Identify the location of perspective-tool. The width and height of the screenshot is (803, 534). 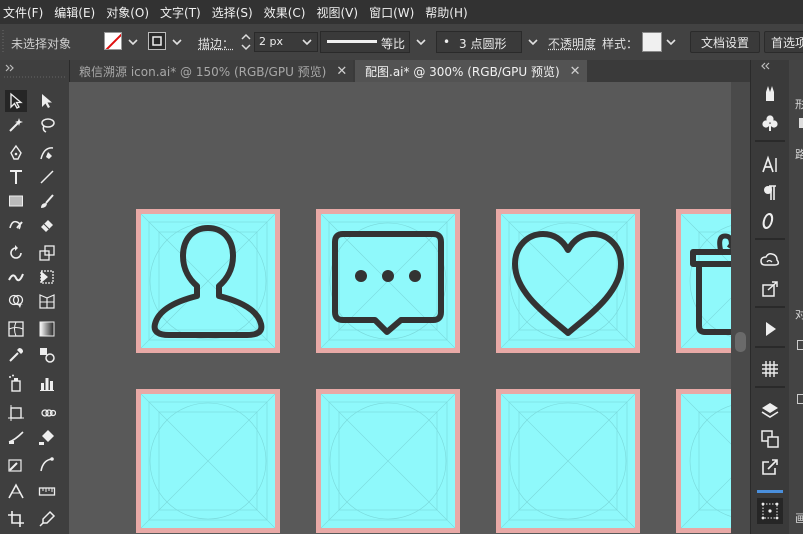
(16, 491).